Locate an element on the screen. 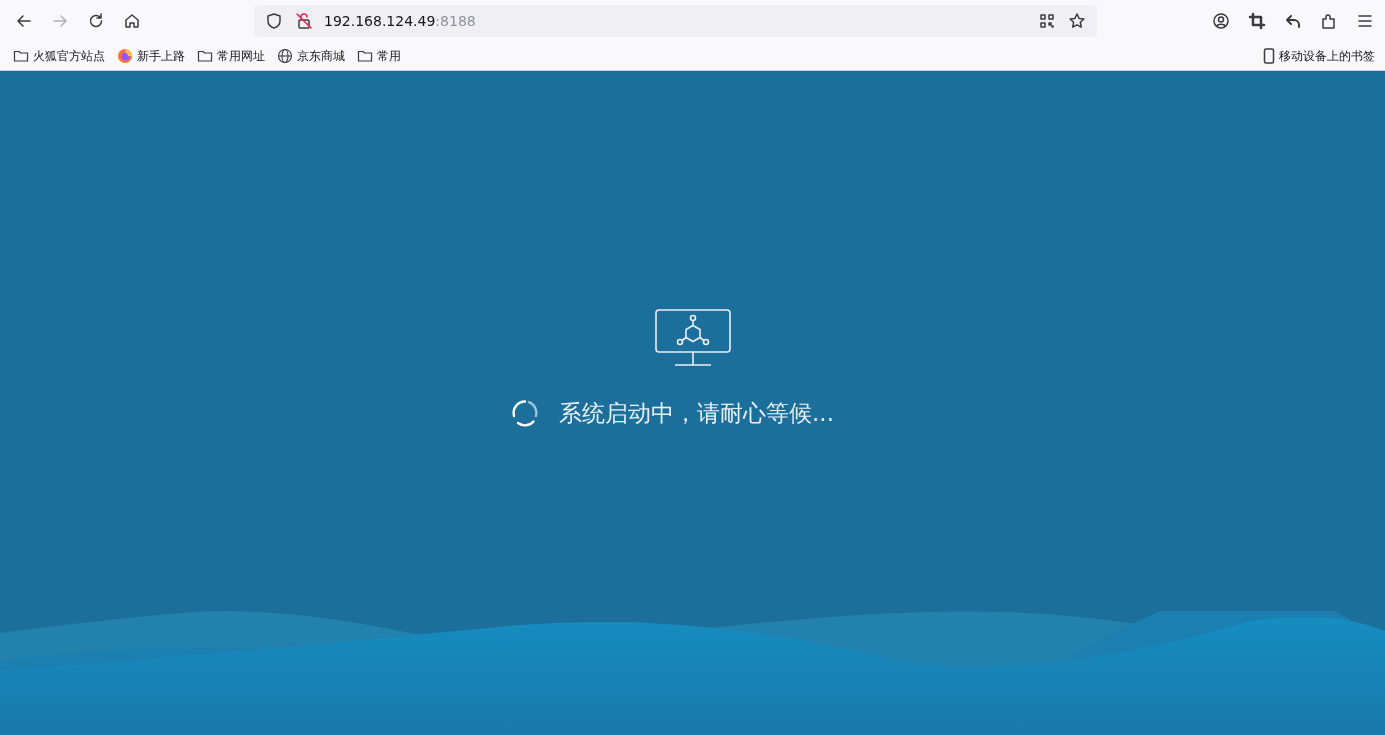  monitor-network-icon is located at coordinates (692, 338).